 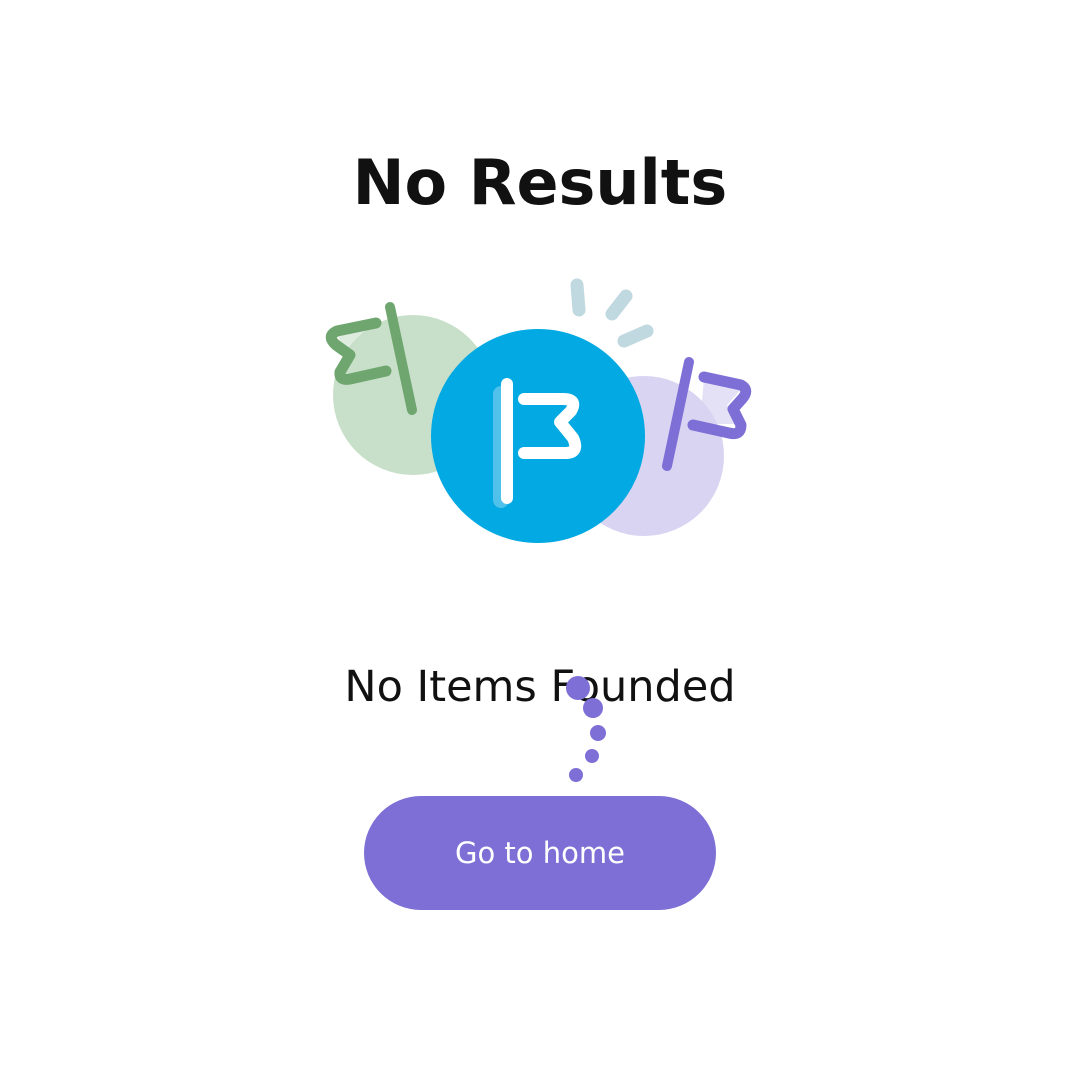 I want to click on no-results-illustration, so click(x=538, y=410).